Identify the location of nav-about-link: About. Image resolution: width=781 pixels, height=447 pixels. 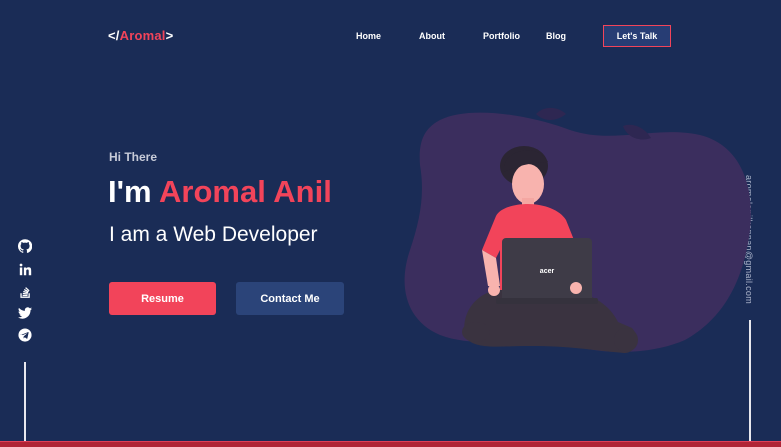
(432, 36).